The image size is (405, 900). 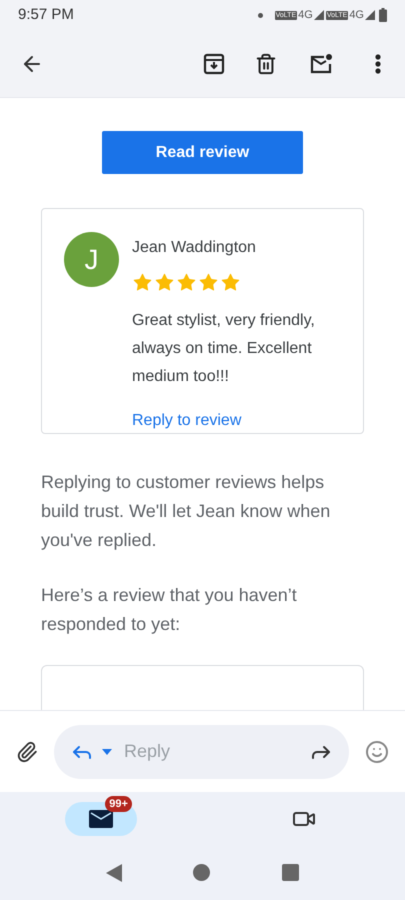 I want to click on emoji-button, so click(x=377, y=752).